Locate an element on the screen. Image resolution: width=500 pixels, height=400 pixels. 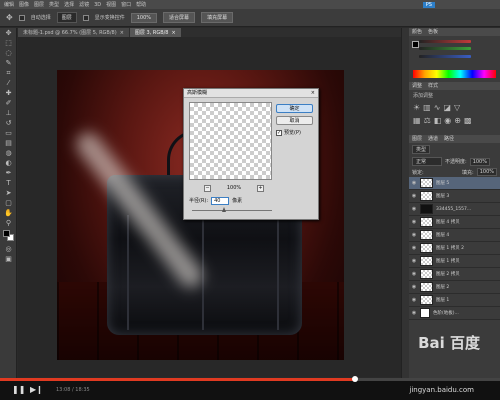
radius-slider-handle is located at coordinates (224, 209).